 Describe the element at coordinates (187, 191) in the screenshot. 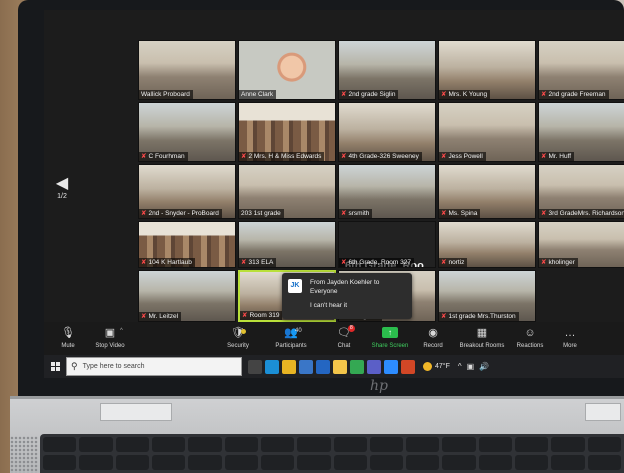

I see `video-tile: ✘ 2nd - Snyder - ProBoard` at that location.